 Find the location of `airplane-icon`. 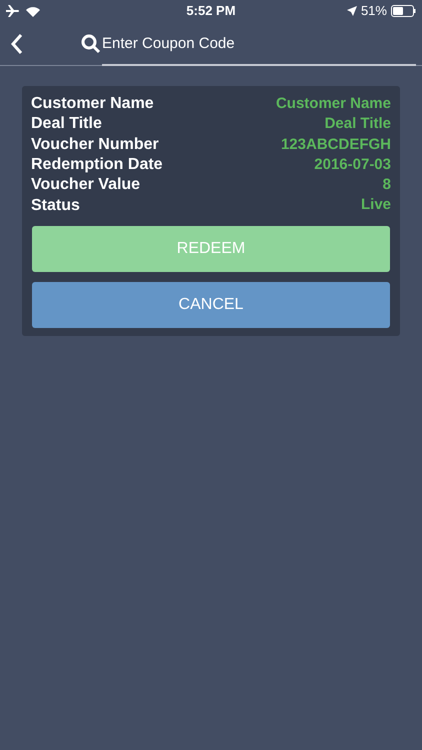

airplane-icon is located at coordinates (13, 11).